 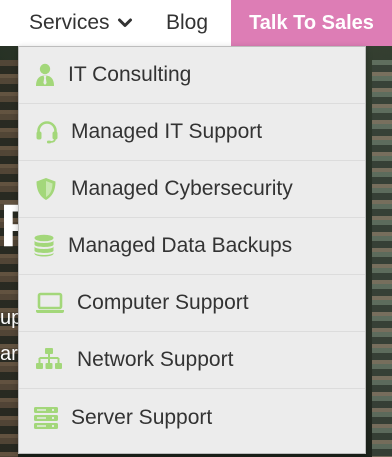 What do you see at coordinates (46, 418) in the screenshot?
I see `server-icon` at bounding box center [46, 418].